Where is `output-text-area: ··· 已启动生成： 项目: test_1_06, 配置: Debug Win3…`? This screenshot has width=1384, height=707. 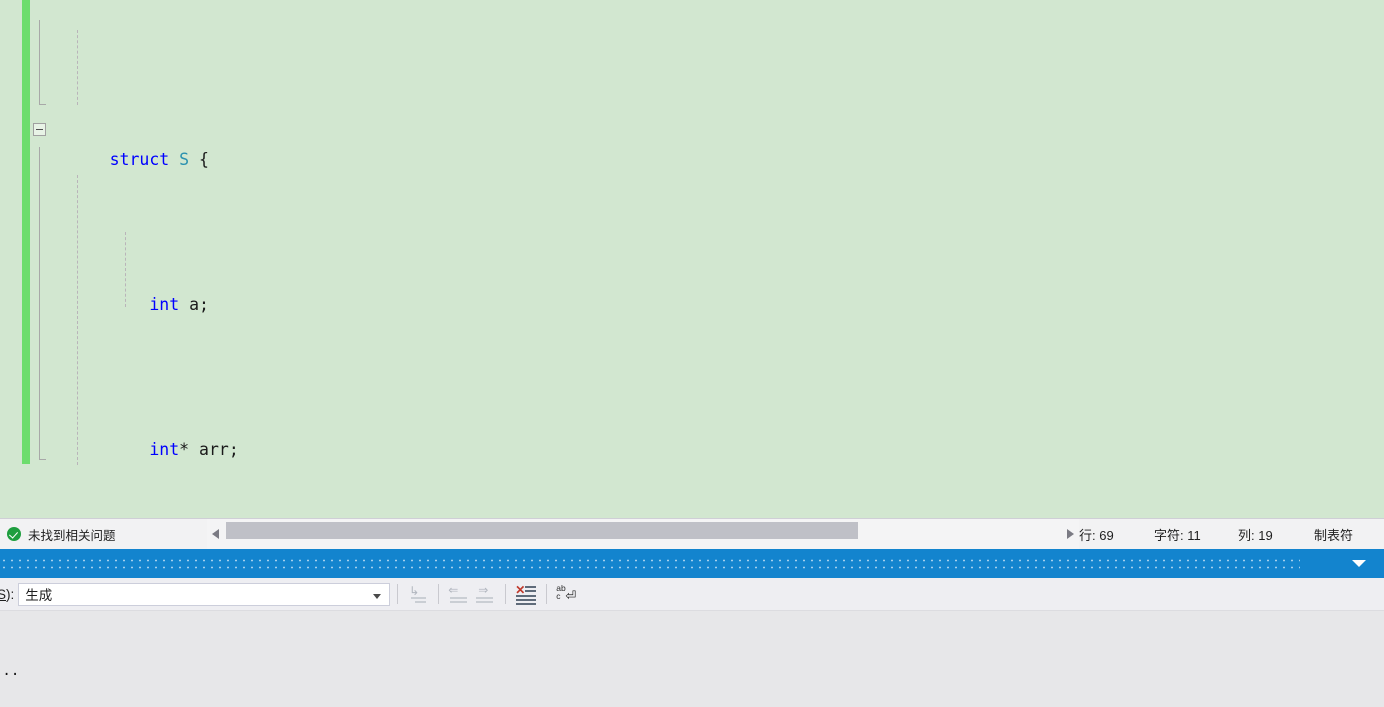 output-text-area: ··· 已启动生成： 项目: test_1_06, 配置: Debug Win3… is located at coordinates (692, 659).